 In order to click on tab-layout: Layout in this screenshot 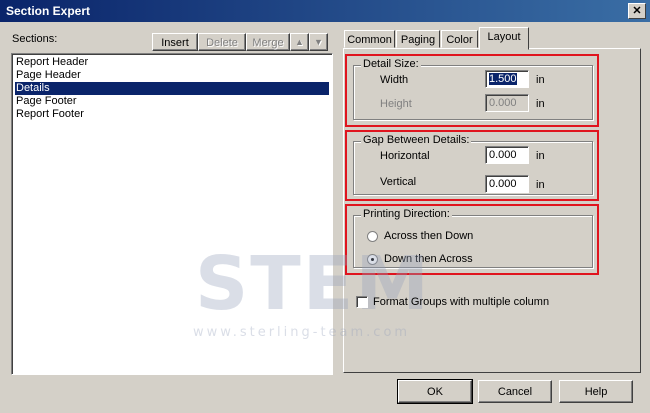, I will do `click(504, 38)`.